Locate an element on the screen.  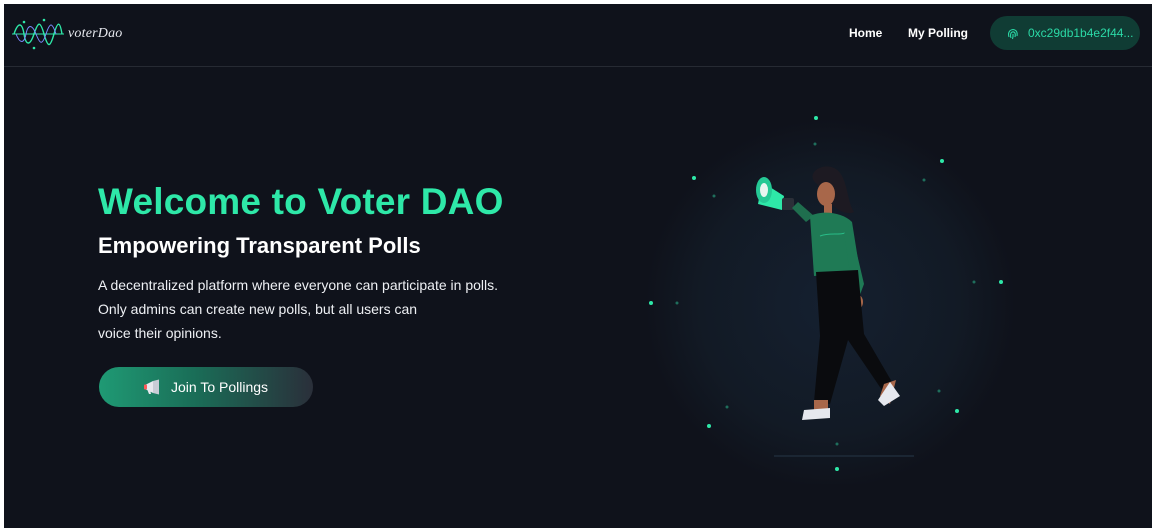
join-pollings-label: Join To Pollings is located at coordinates (220, 387).